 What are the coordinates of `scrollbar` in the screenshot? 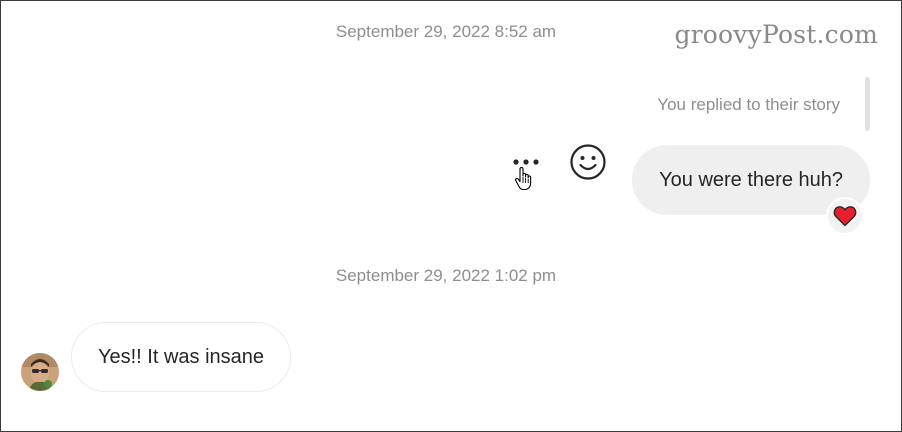 It's located at (867, 104).